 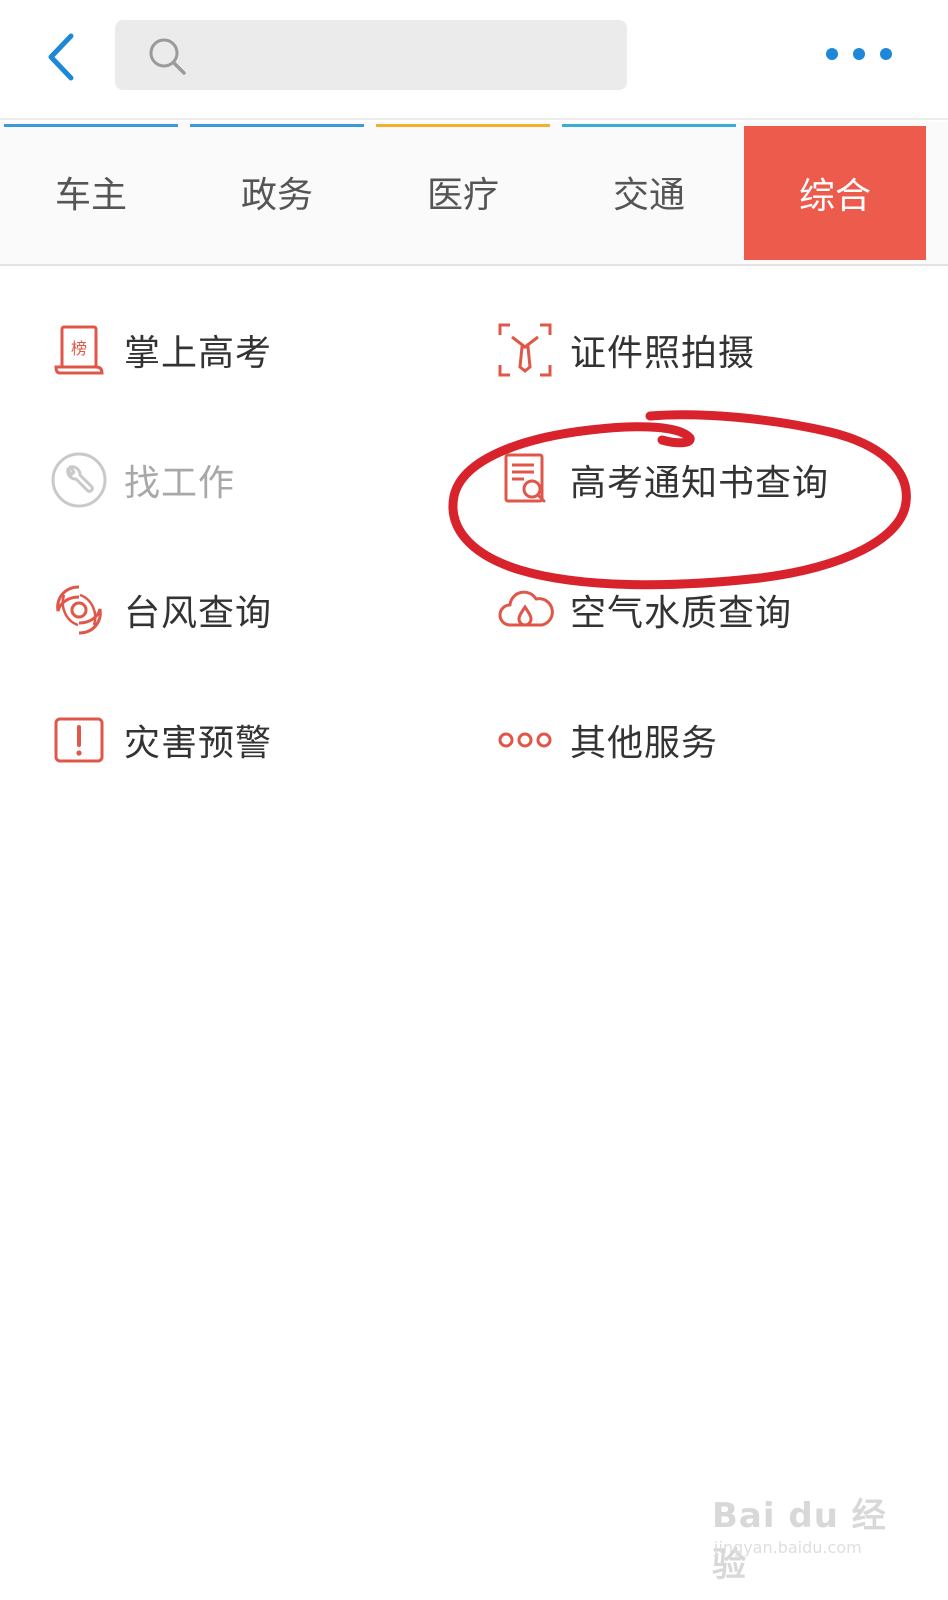 I want to click on tab-traffic: 交通, so click(x=649, y=192).